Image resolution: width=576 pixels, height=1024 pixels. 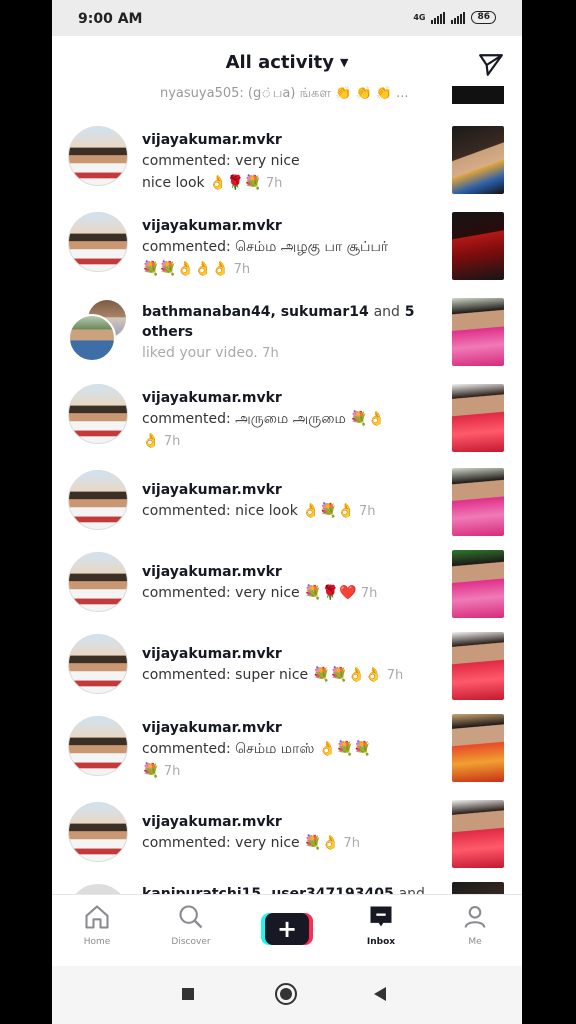 What do you see at coordinates (97, 942) in the screenshot?
I see `tab-label: Home` at bounding box center [97, 942].